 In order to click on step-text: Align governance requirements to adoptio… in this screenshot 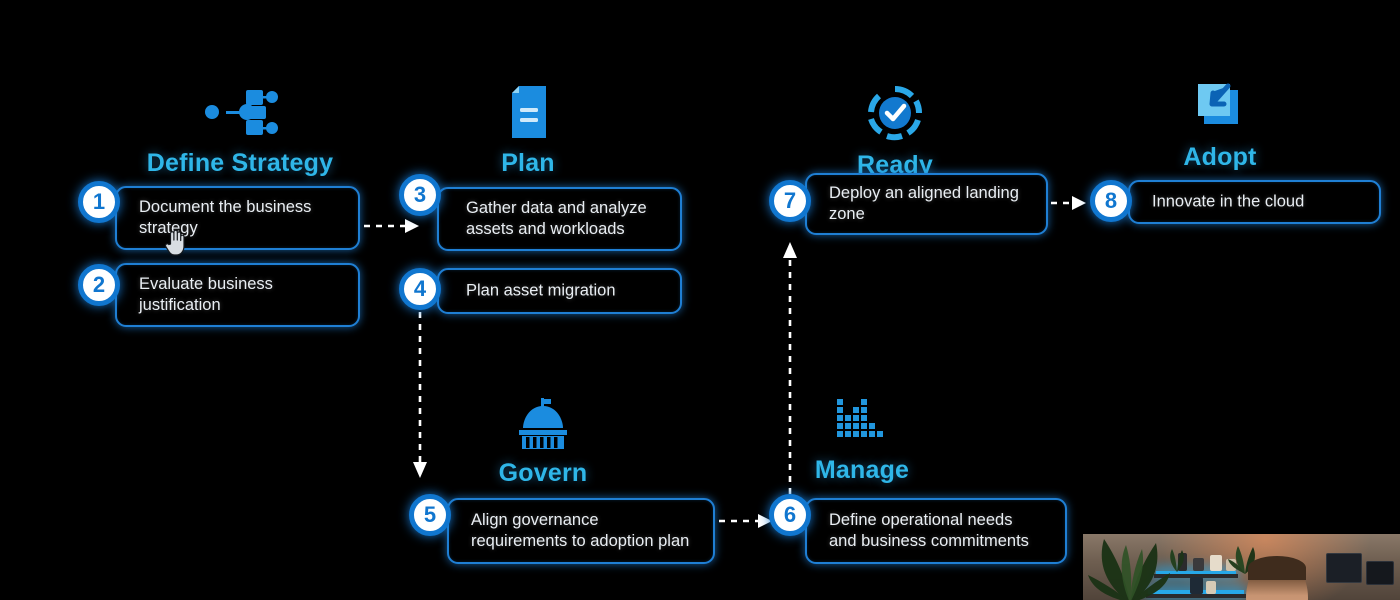, I will do `click(580, 530)`.